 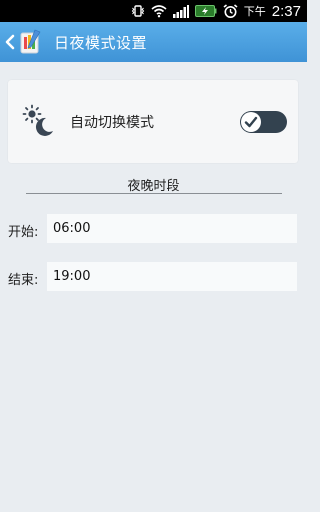 What do you see at coordinates (254, 12) in the screenshot?
I see `status-ampm: 下午` at bounding box center [254, 12].